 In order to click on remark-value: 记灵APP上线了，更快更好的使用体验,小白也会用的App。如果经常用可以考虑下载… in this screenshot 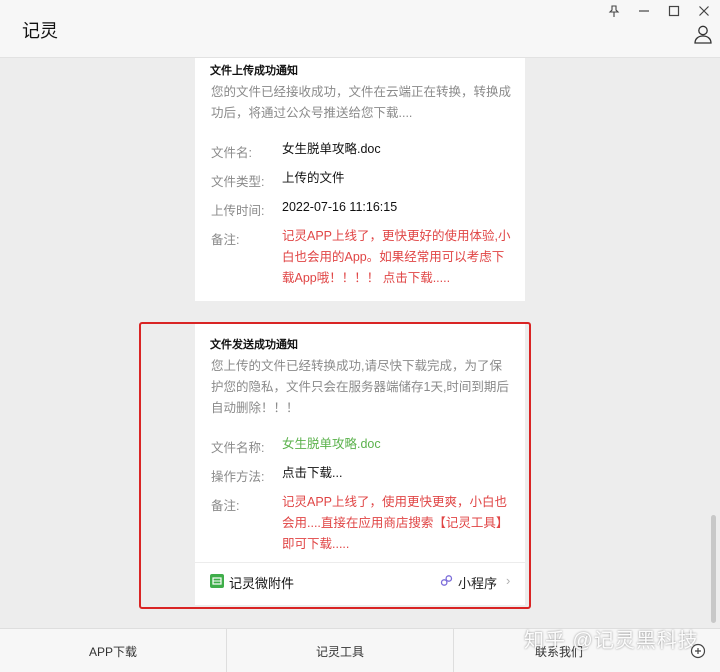, I will do `click(398, 257)`.